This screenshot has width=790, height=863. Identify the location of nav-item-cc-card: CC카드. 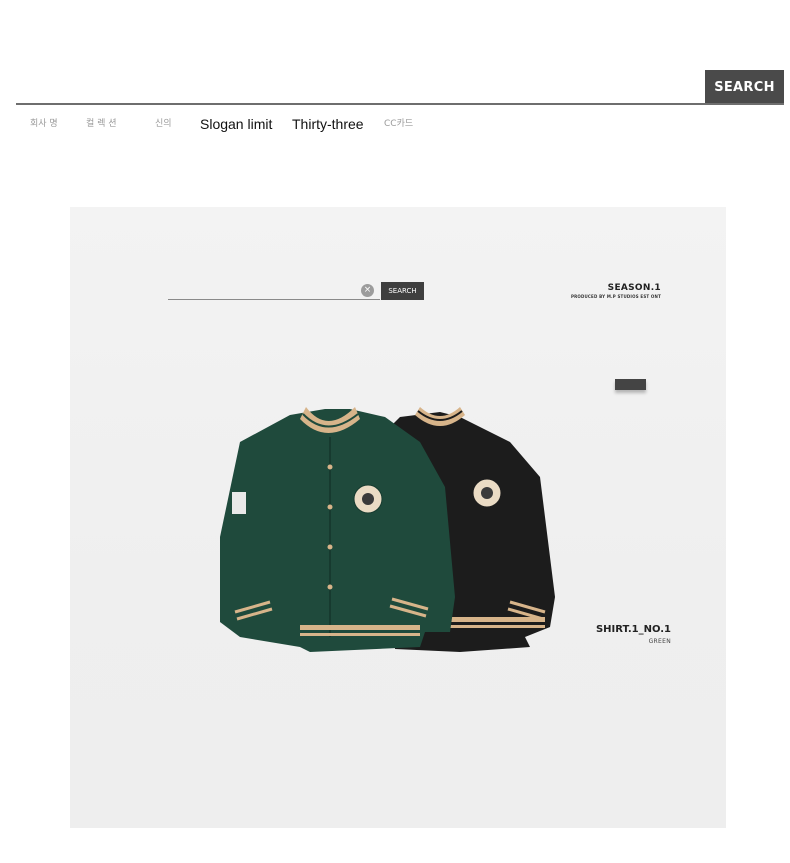
(398, 124).